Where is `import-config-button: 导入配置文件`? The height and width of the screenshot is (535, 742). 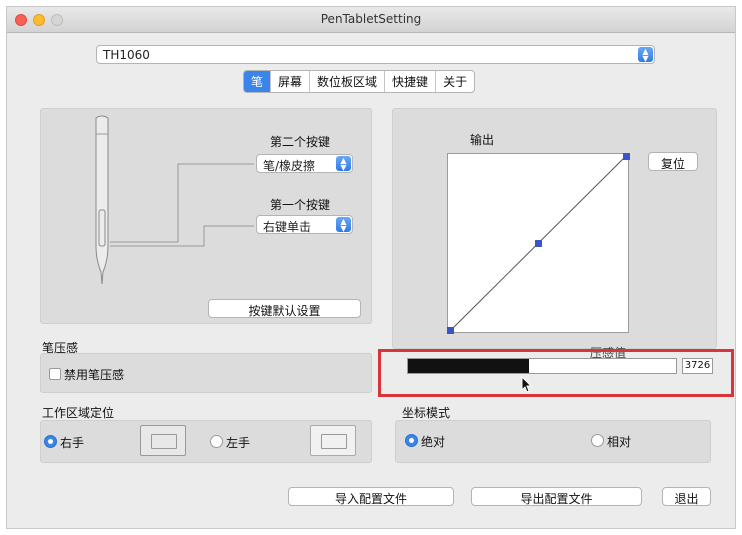
import-config-button: 导入配置文件 is located at coordinates (371, 496).